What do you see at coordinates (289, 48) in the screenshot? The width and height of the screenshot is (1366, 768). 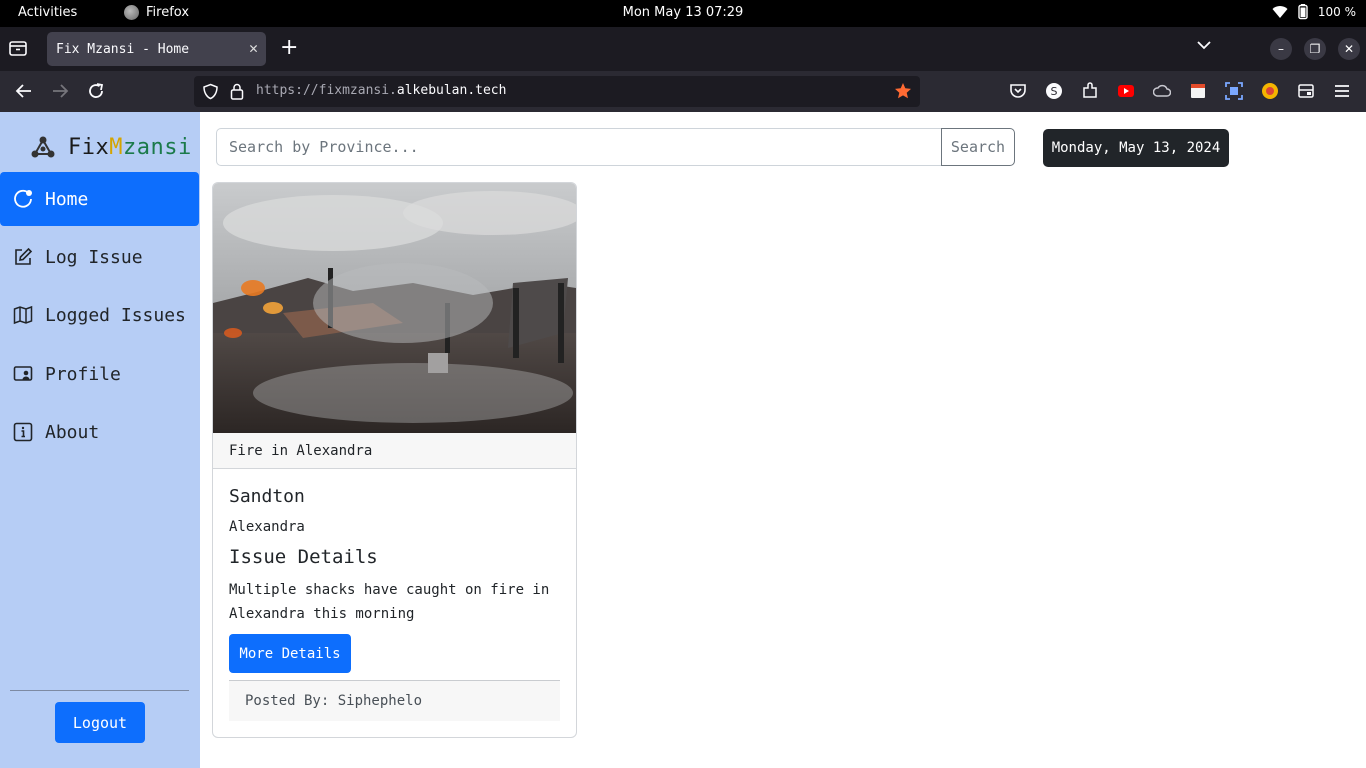 I see `new-tab-icon: +` at bounding box center [289, 48].